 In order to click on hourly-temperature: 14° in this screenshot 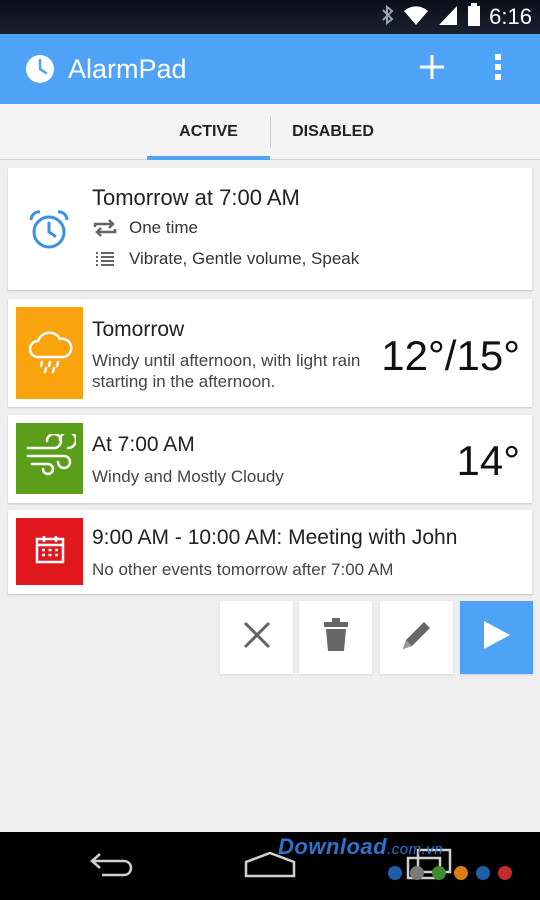, I will do `click(488, 460)`.